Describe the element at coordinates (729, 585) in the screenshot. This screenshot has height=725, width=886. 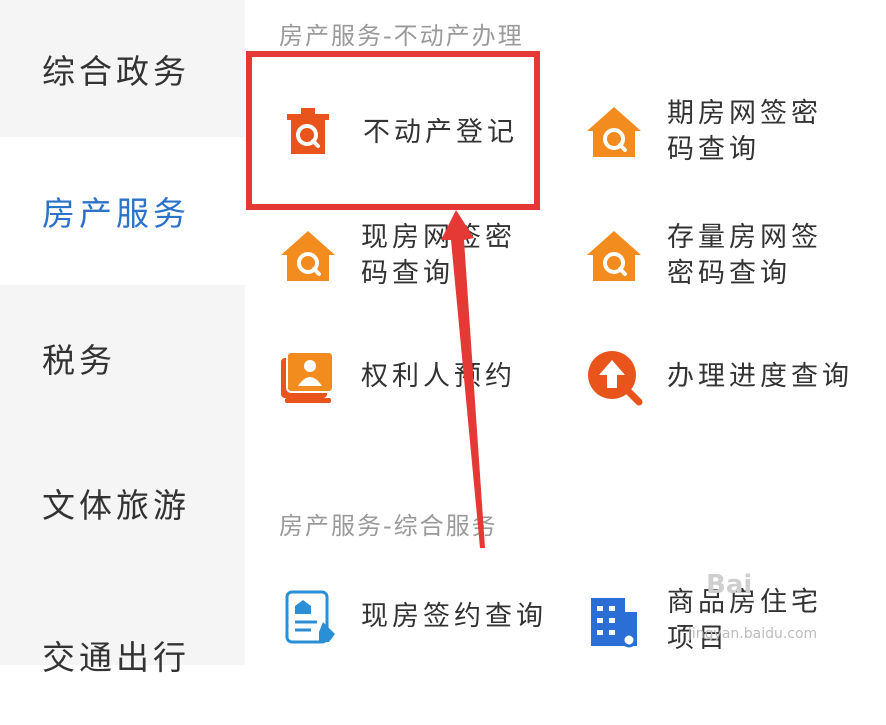
I see `baidu-logo: Bai` at that location.